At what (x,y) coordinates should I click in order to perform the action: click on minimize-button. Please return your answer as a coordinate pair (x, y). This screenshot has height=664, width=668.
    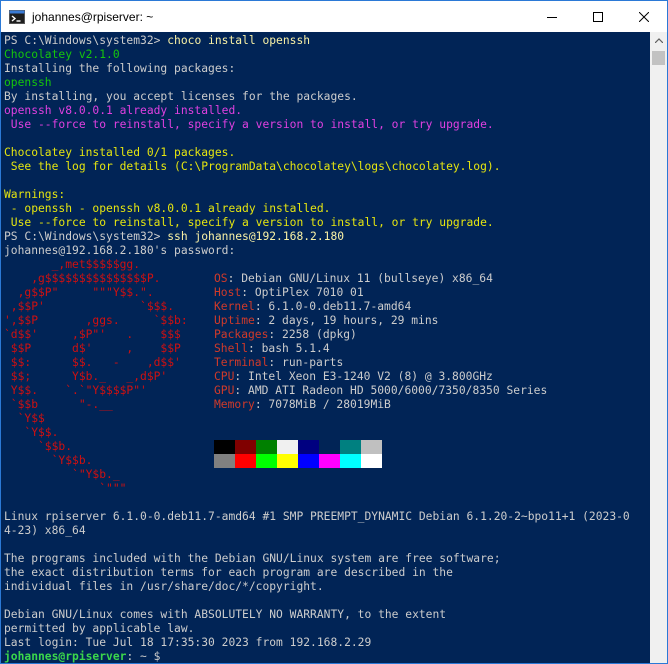
    Looking at the image, I should click on (552, 16).